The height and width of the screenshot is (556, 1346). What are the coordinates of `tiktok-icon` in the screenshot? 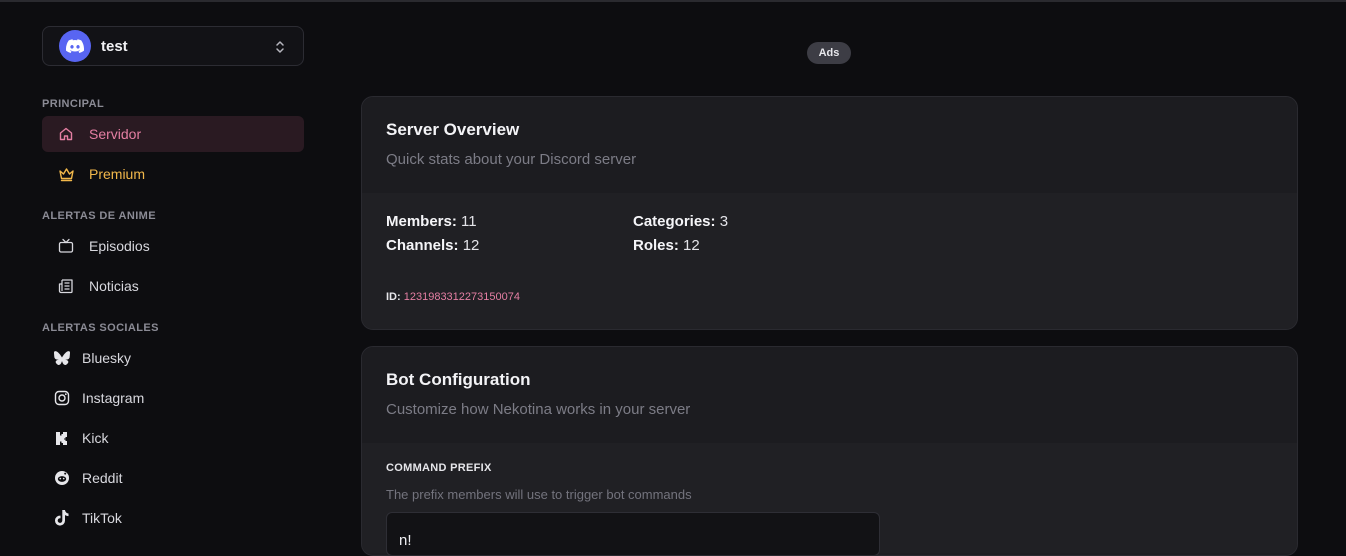 It's located at (62, 518).